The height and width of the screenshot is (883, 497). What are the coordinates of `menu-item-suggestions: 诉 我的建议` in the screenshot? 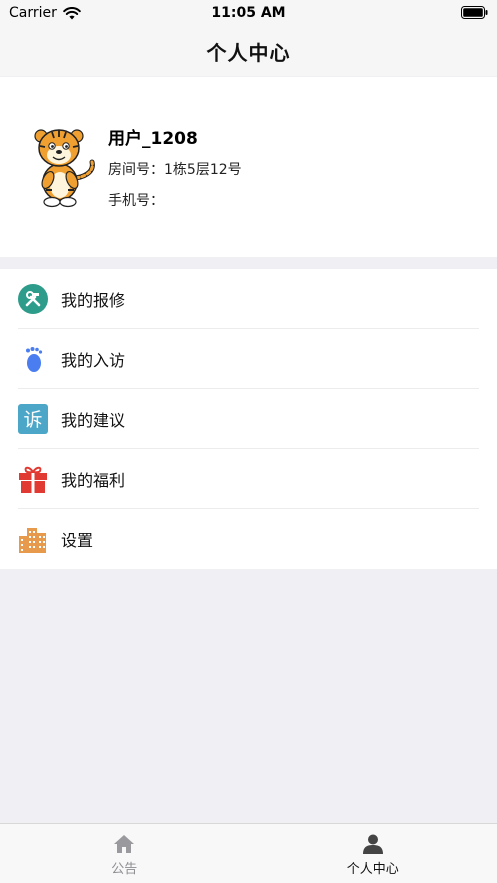 It's located at (248, 419).